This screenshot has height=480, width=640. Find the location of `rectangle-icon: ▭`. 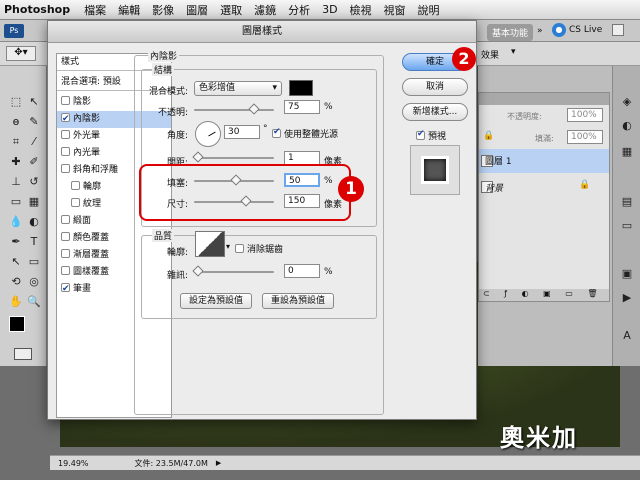

rectangle-icon: ▭ is located at coordinates (34, 262).